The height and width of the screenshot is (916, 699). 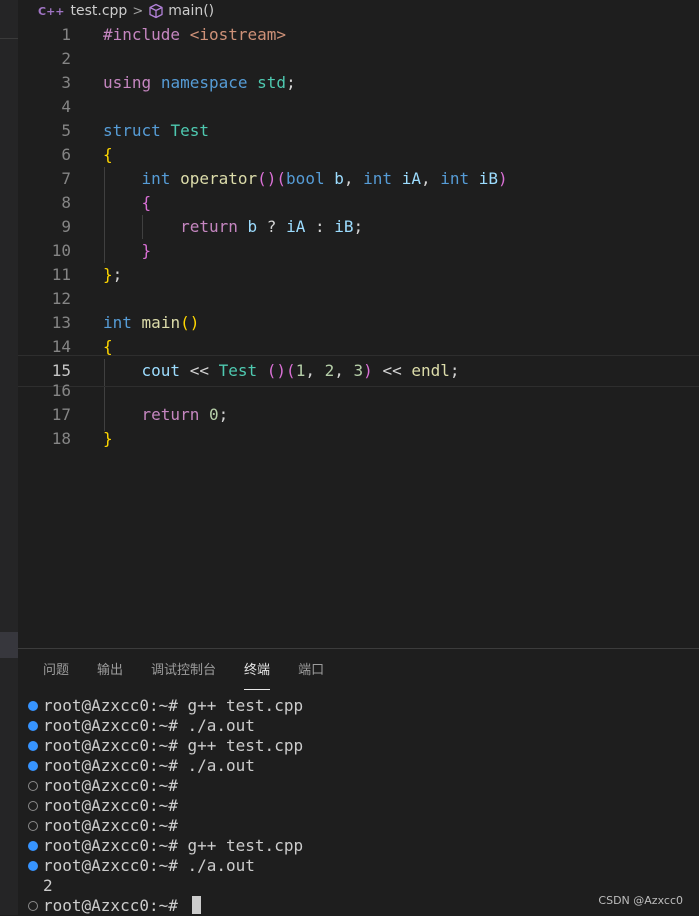 I want to click on code-line: 18}, so click(x=82, y=438).